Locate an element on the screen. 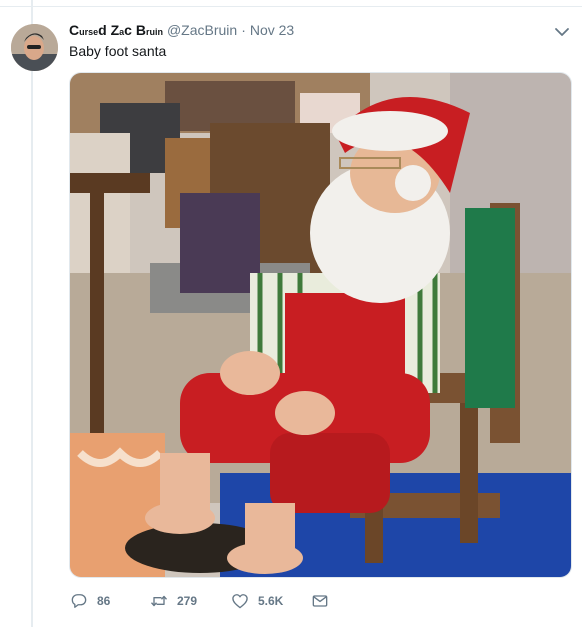 Image resolution: width=582 pixels, height=627 pixels. like-button: 5.6K is located at coordinates (270, 601).